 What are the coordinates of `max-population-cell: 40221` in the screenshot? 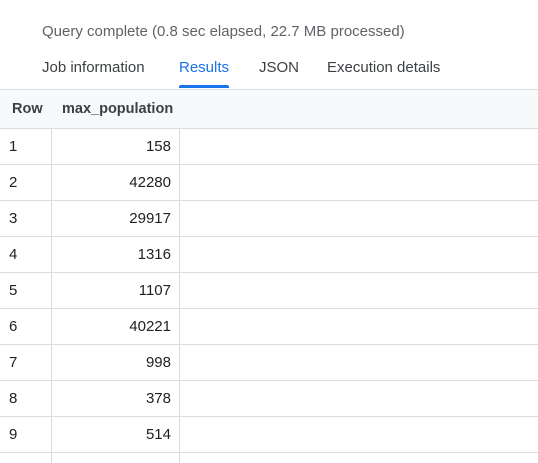 It's located at (116, 326).